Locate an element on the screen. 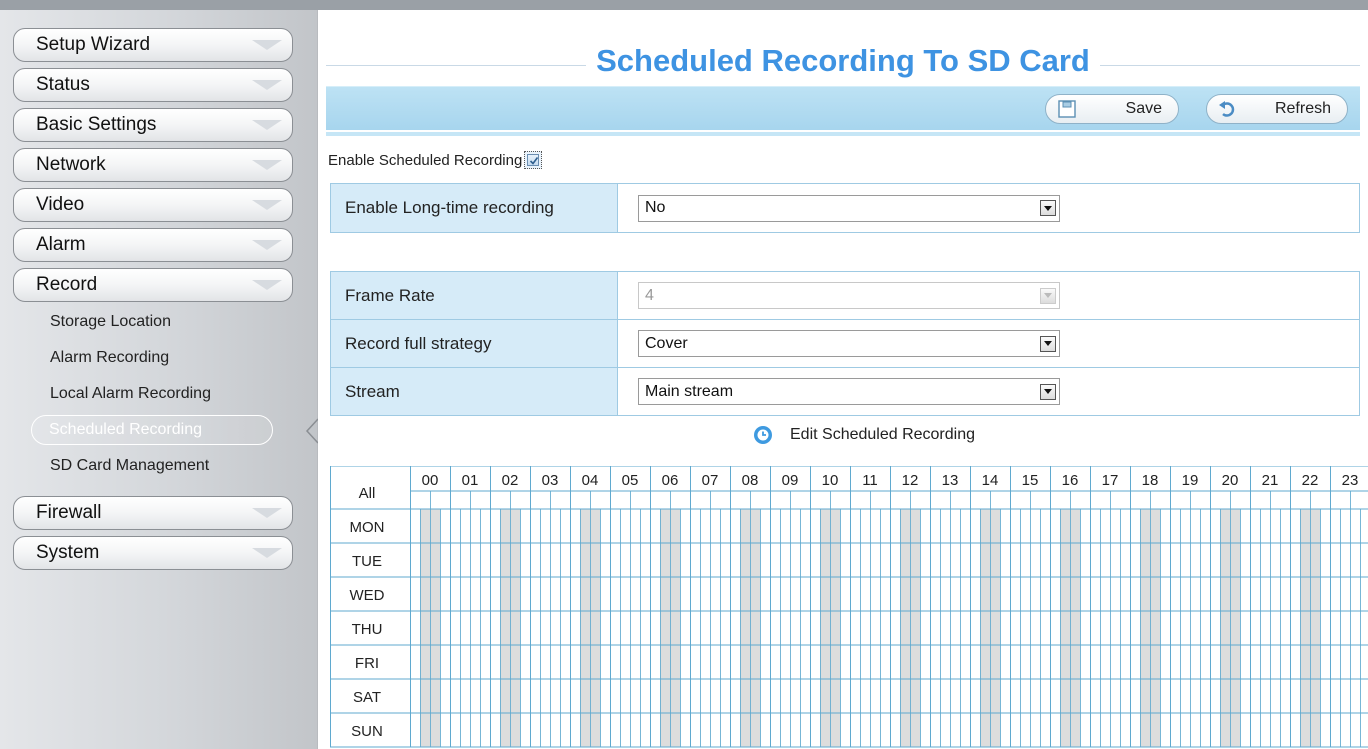 The width and height of the screenshot is (1368, 749). select-all-label: All is located at coordinates (367, 493).